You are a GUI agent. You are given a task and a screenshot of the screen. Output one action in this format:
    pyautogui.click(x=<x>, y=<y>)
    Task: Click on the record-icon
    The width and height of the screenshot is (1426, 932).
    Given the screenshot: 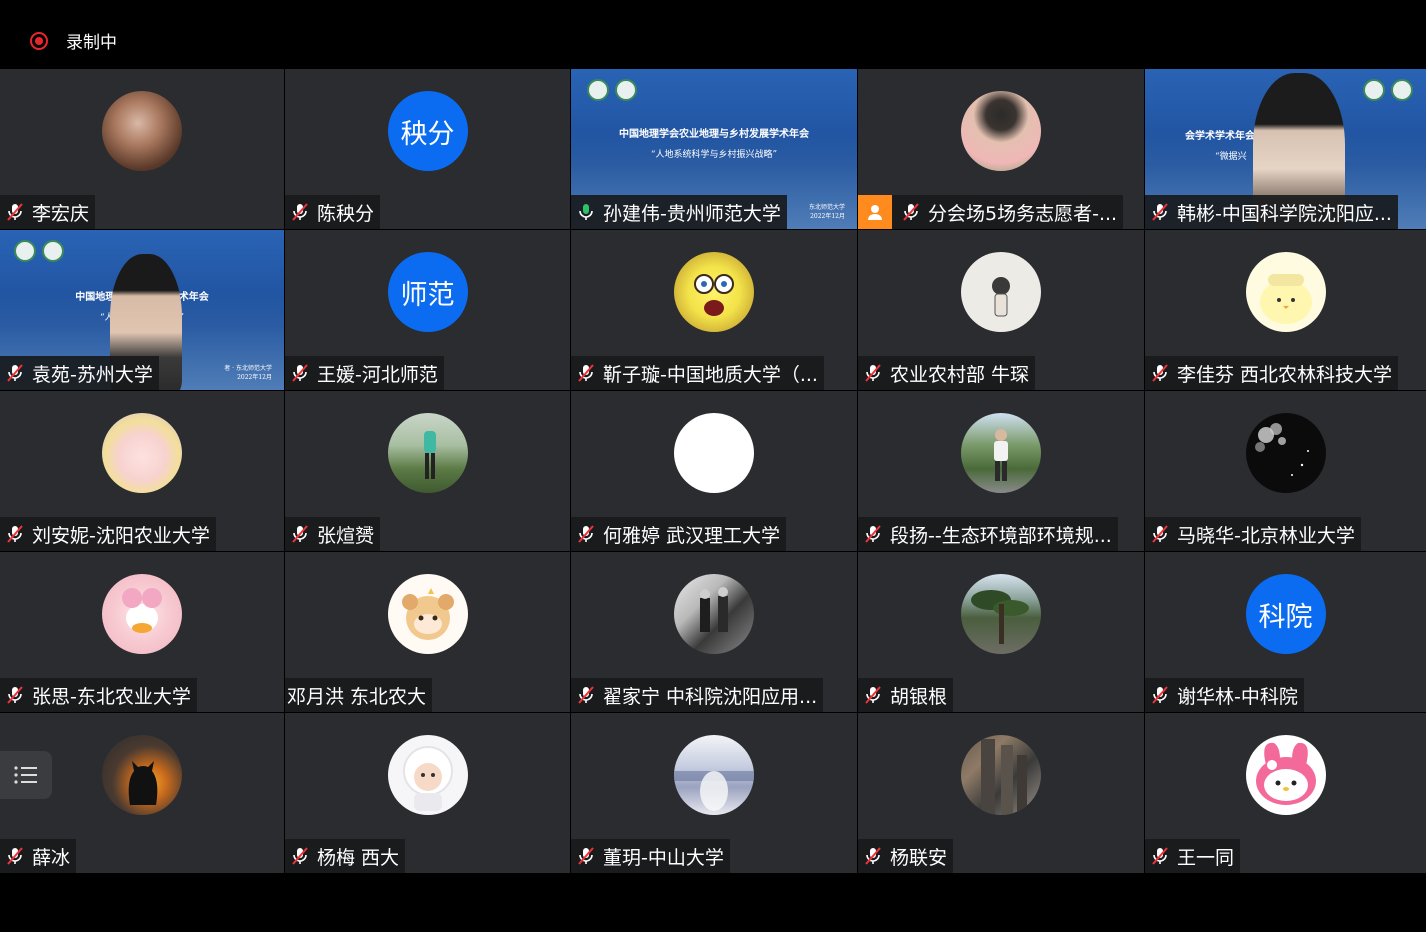 What is the action you would take?
    pyautogui.click(x=39, y=40)
    